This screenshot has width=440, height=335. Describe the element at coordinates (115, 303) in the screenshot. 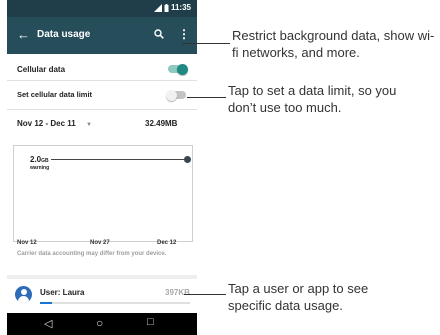

I see `usage-bar` at that location.